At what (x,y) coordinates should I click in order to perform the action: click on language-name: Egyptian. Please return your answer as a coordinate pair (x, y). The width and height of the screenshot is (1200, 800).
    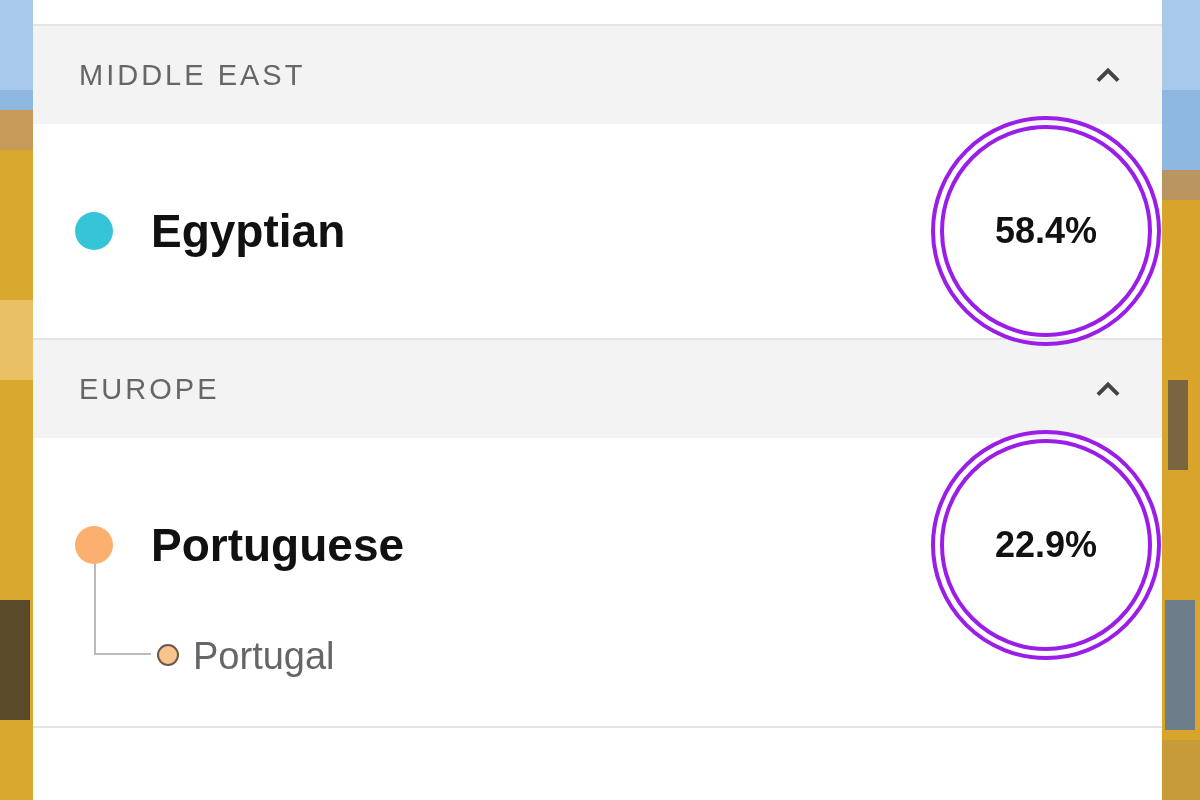
    Looking at the image, I should click on (249, 231).